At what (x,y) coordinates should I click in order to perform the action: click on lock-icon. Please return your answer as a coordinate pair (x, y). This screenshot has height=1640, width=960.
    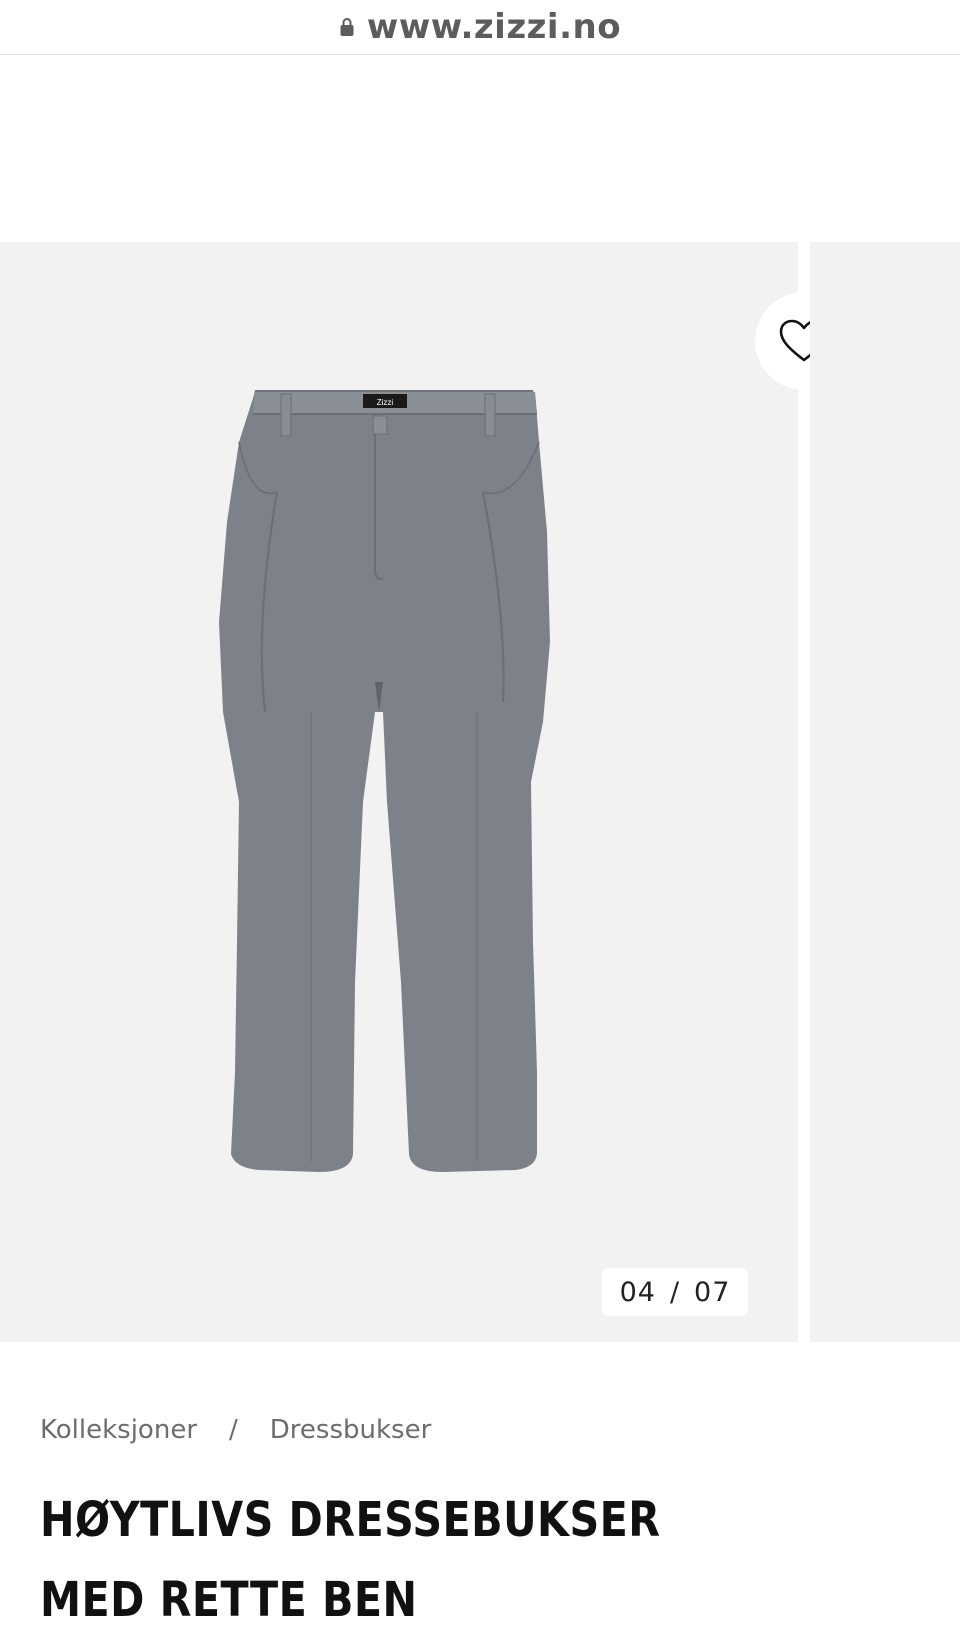
    Looking at the image, I should click on (347, 27).